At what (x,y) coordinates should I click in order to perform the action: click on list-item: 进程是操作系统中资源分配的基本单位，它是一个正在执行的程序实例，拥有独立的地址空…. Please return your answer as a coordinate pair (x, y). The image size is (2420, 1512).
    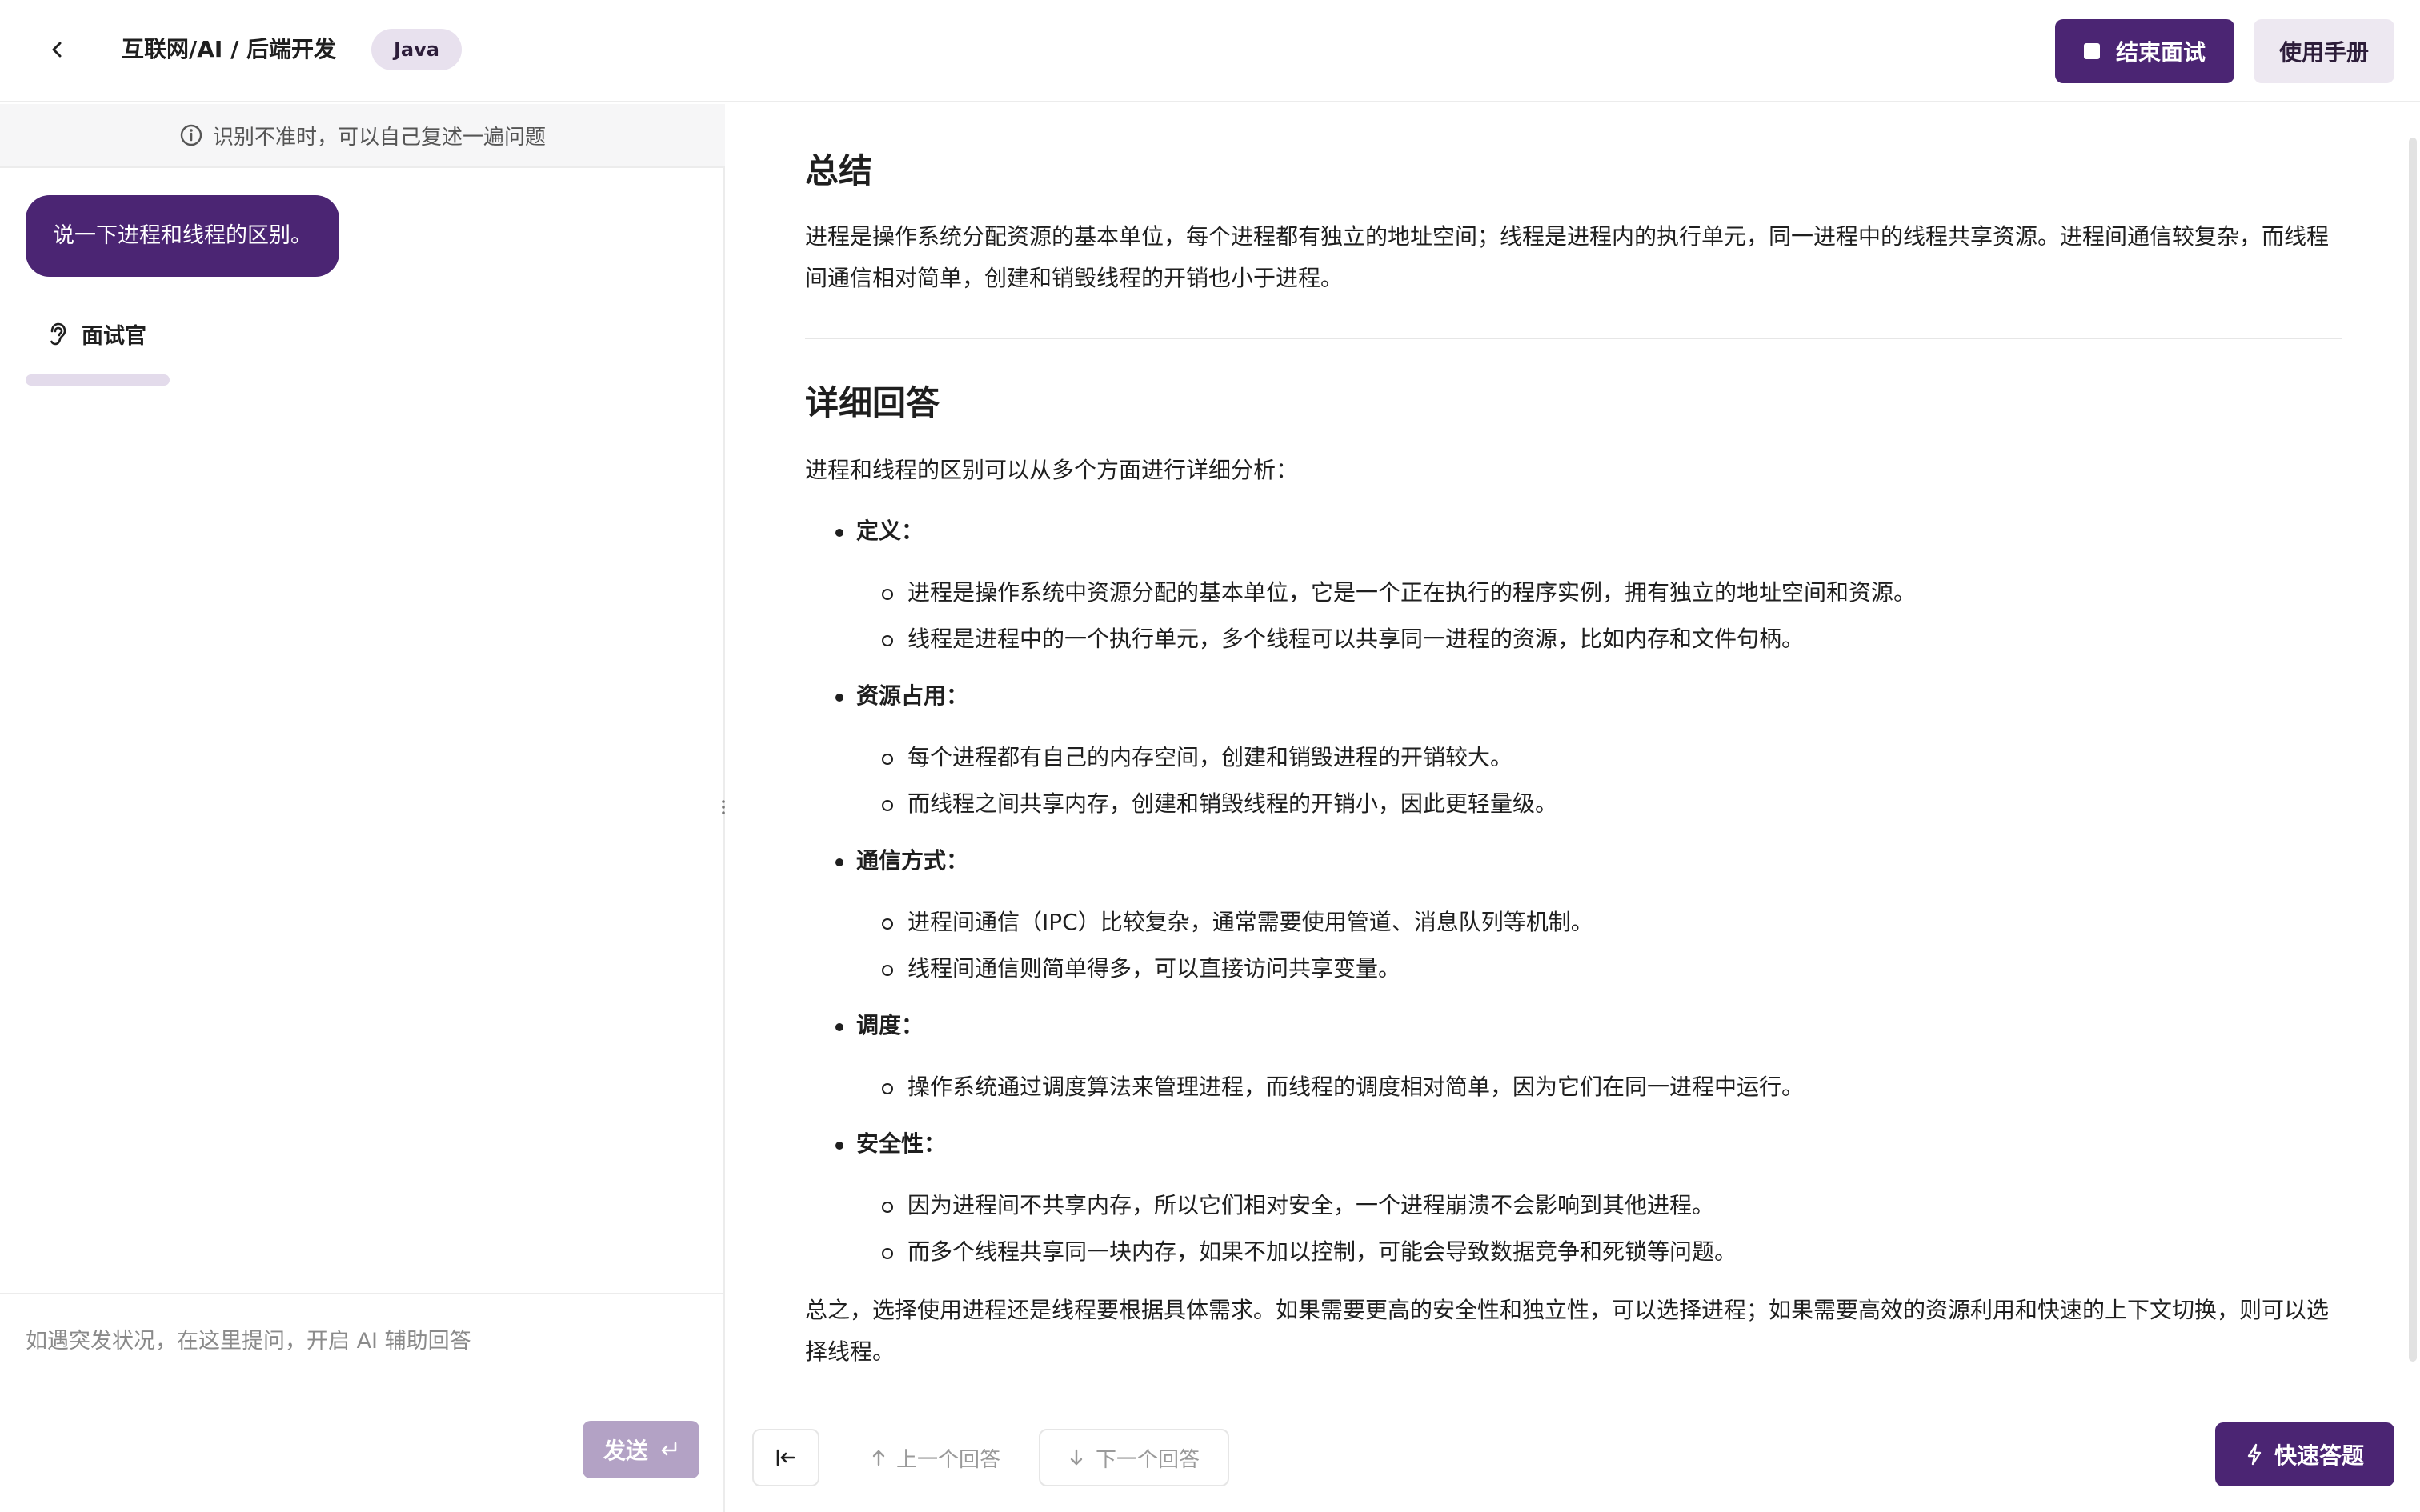
    Looking at the image, I should click on (1599, 593).